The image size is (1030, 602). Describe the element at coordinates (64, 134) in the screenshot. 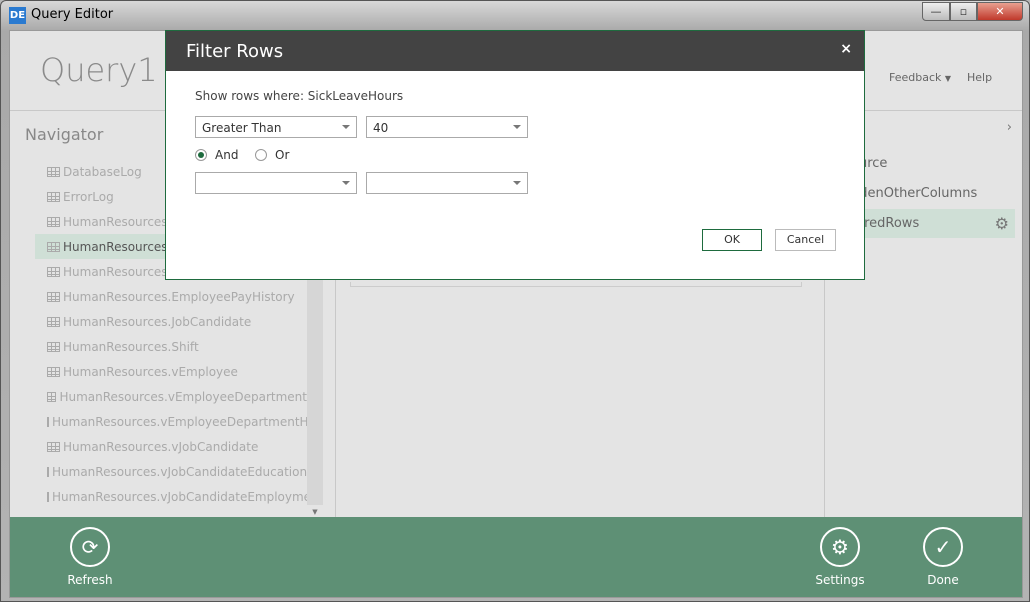

I see `navigator-title: Navigator` at that location.